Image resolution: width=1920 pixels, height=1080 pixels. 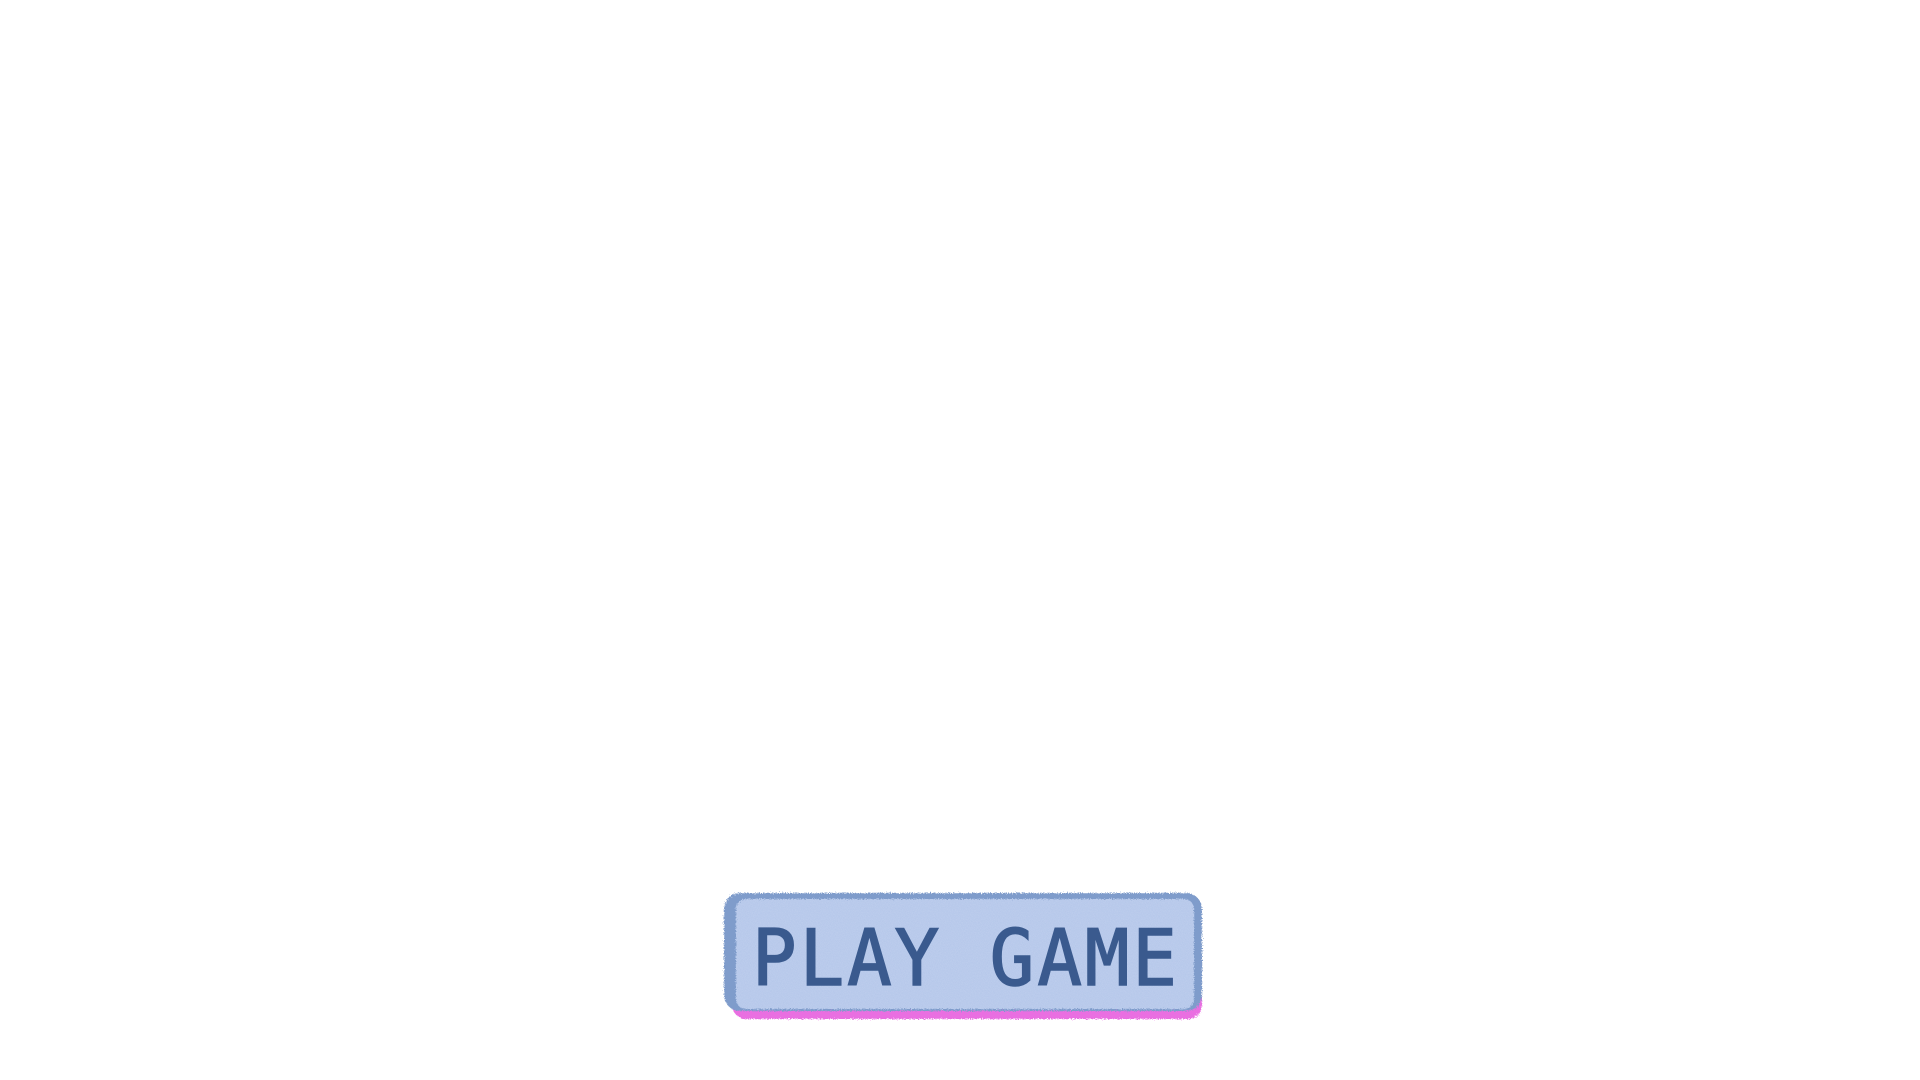 I want to click on play-game-label: PLAY GAME, so click(x=965, y=959).